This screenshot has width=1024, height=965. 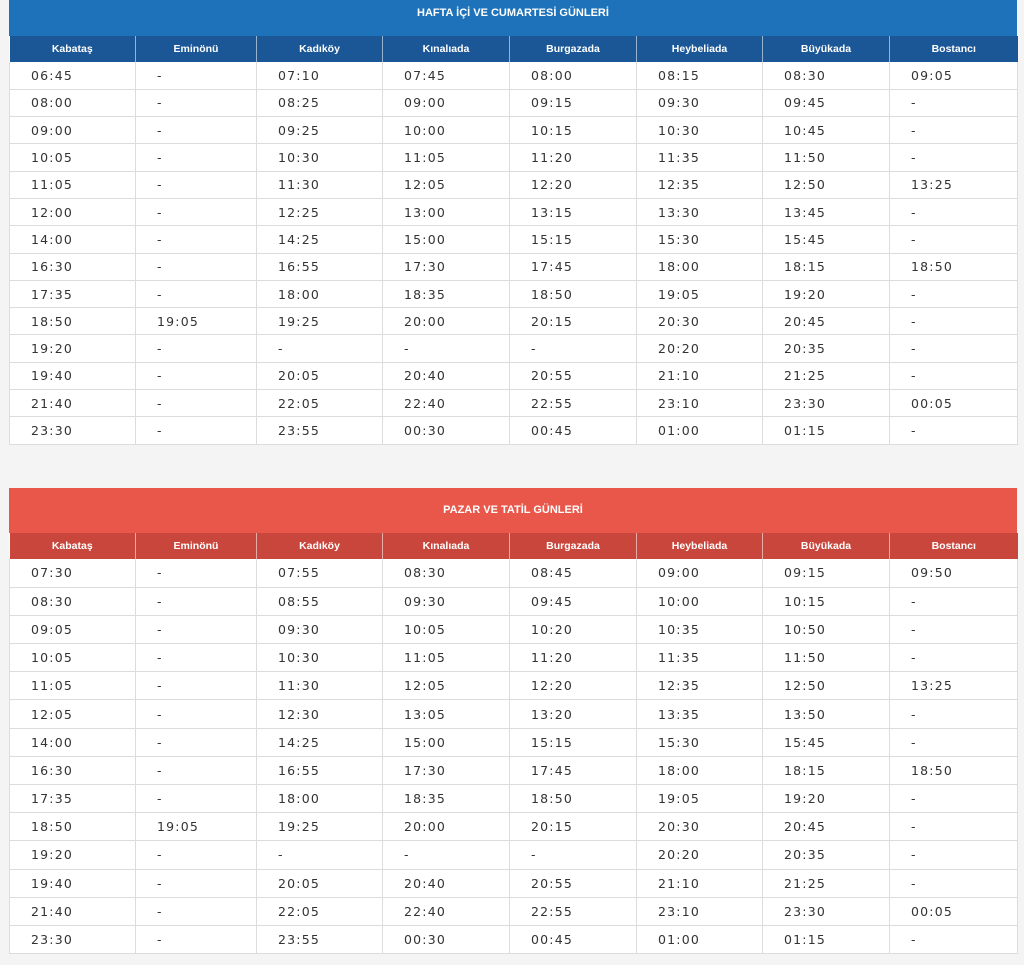 I want to click on table-row: 14:00-14:25 15:00 15:15 15:30 15:45-, so click(x=513, y=239).